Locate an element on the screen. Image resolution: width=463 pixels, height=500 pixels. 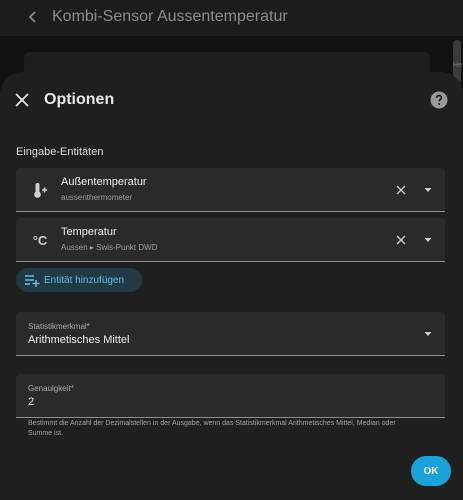
statistic-label: Statistikmerkmal* is located at coordinates (59, 326).